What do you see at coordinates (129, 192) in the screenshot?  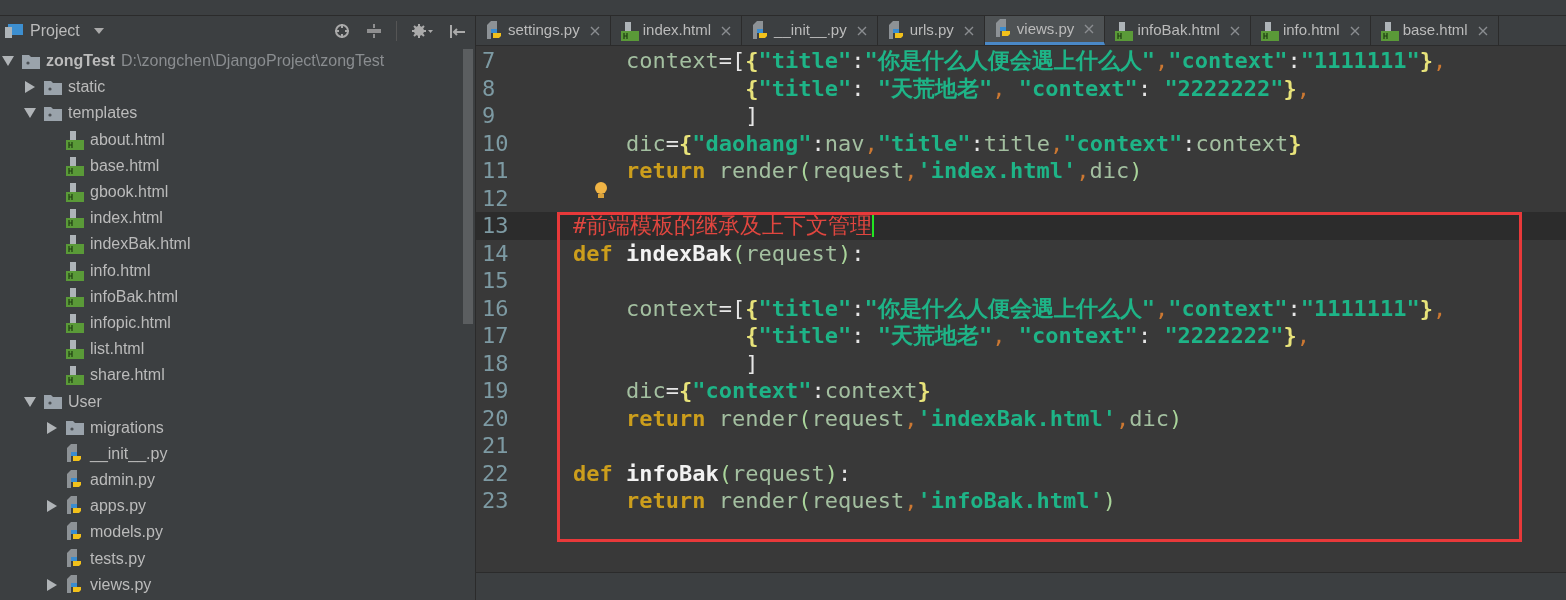 I see `tree-item: gbook.html` at bounding box center [129, 192].